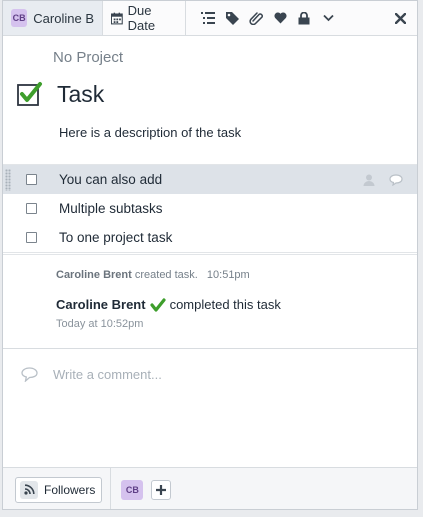 The height and width of the screenshot is (517, 423). Describe the element at coordinates (383, 179) in the screenshot. I see `subtask-actions` at that location.